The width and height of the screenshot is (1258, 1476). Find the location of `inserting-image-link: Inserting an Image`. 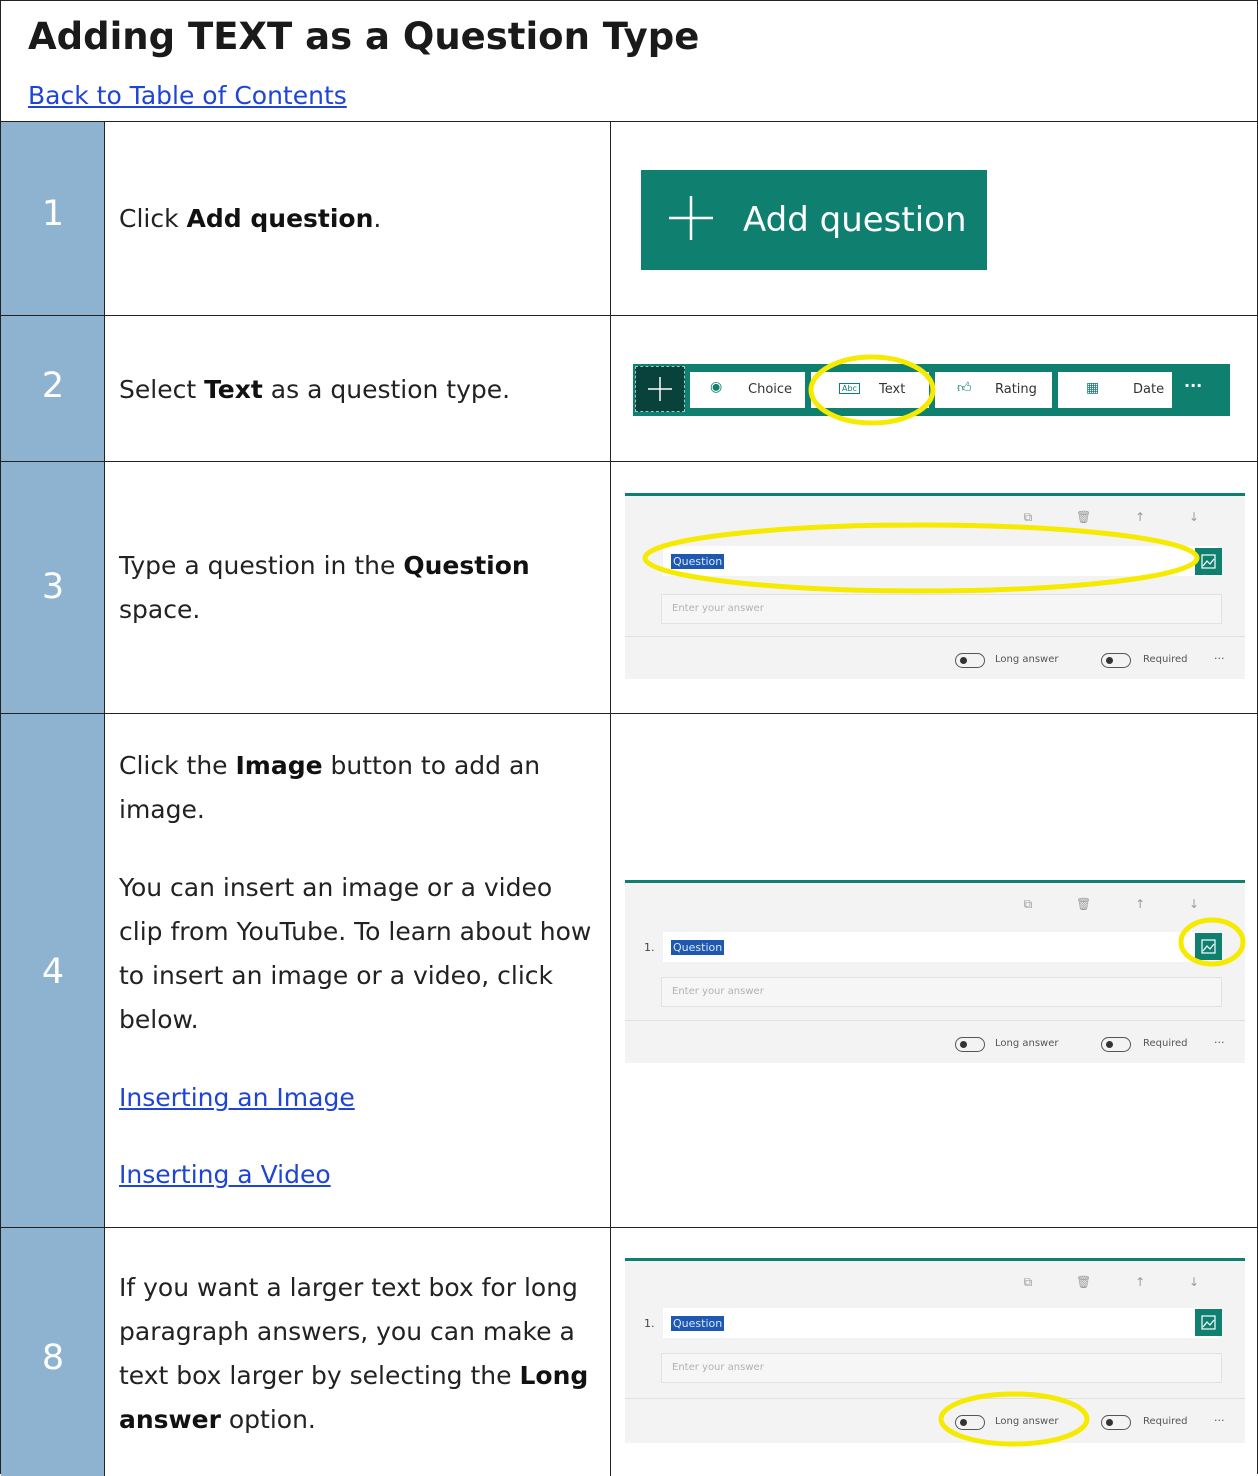

inserting-image-link: Inserting an Image is located at coordinates (237, 1097).